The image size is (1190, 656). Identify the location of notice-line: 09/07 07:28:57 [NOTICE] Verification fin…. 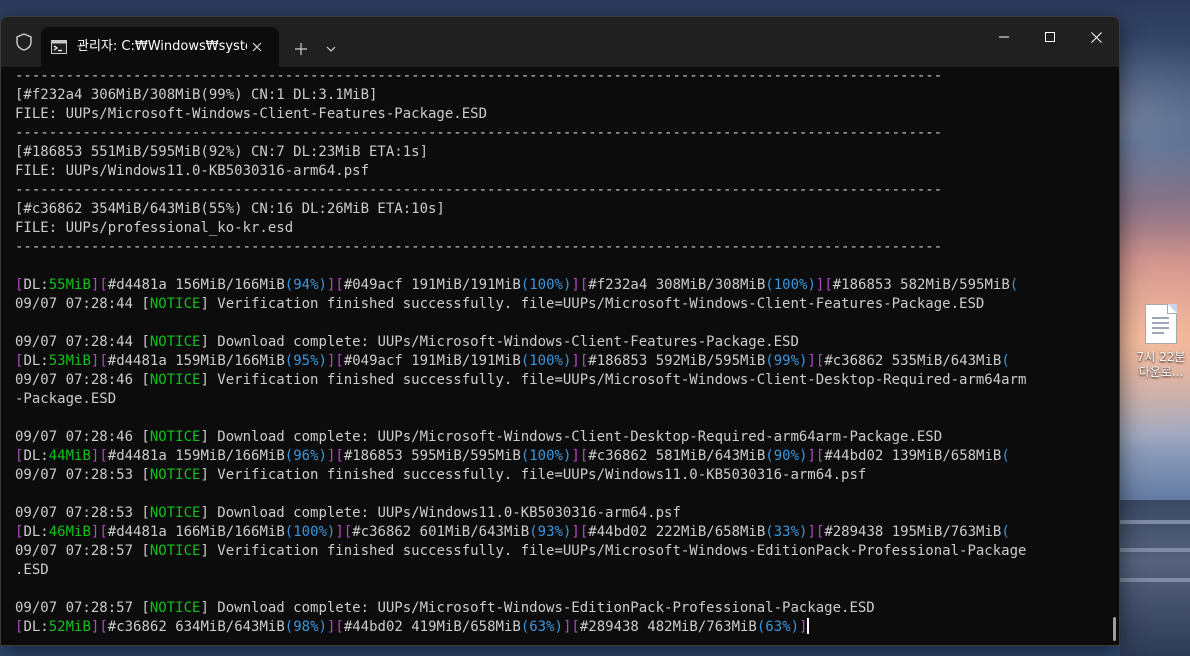
(560, 551).